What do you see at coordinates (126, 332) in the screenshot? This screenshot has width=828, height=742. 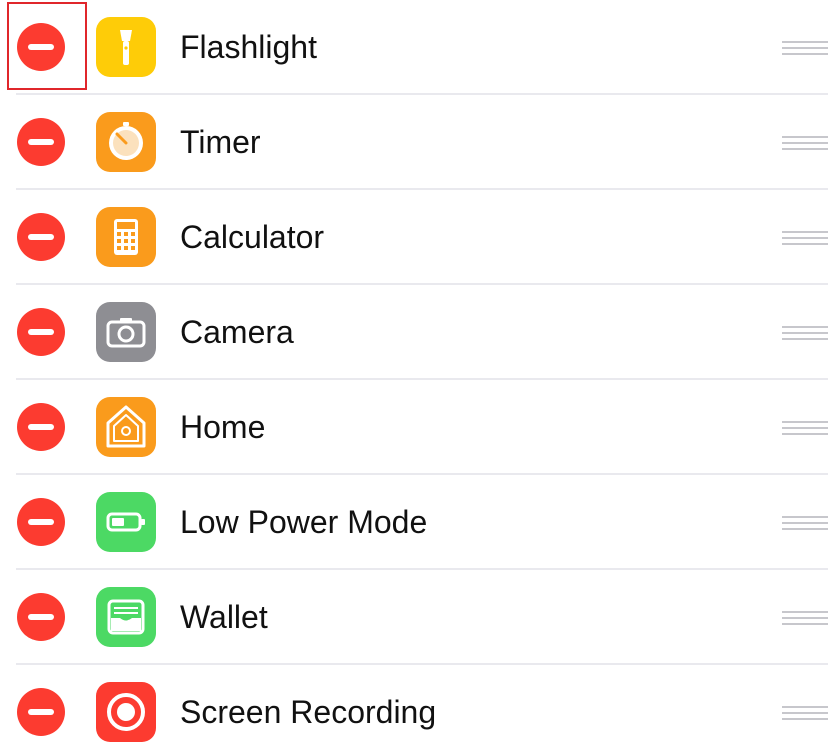 I see `camera-icon` at bounding box center [126, 332].